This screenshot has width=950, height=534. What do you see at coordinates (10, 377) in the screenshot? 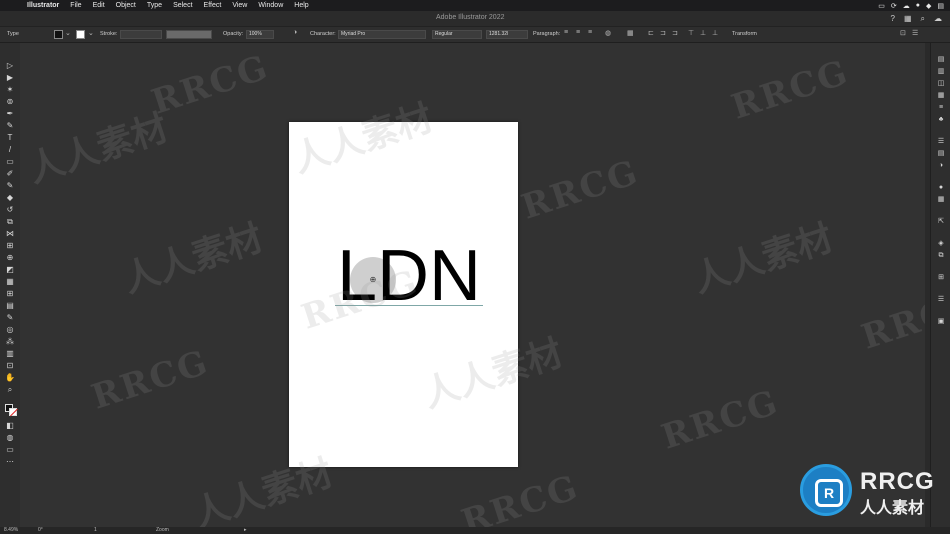
I see `hand-tool-icon: ✋` at bounding box center [10, 377].